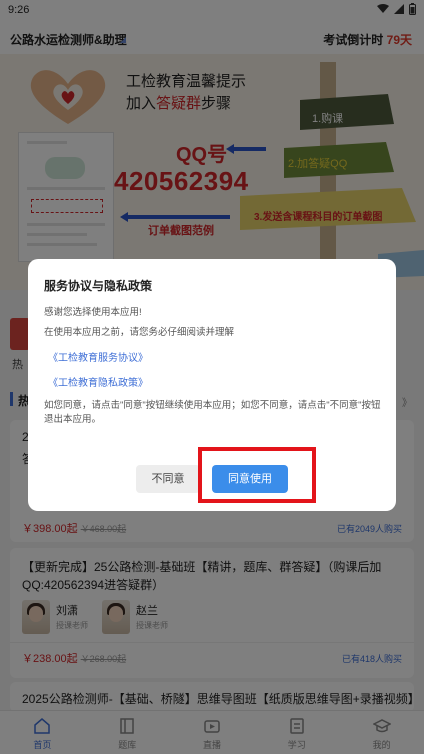 This screenshot has width=424, height=754. I want to click on disagree-button: 不同意, so click(168, 479).